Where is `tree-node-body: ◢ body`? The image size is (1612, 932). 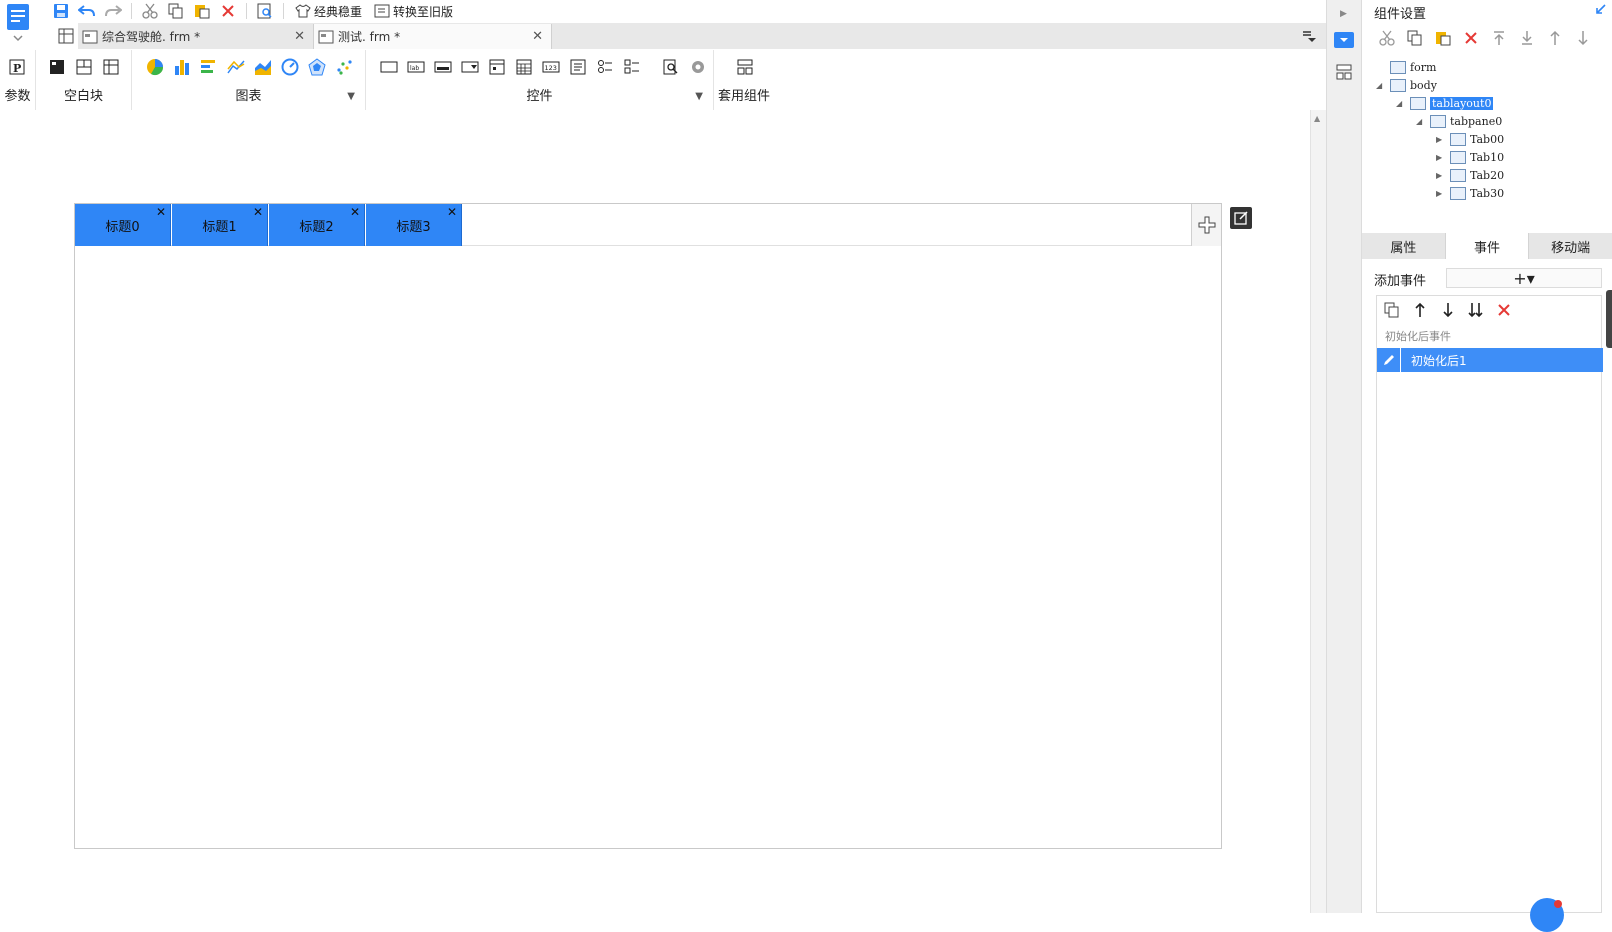 tree-node-body: ◢ body is located at coordinates (1406, 85).